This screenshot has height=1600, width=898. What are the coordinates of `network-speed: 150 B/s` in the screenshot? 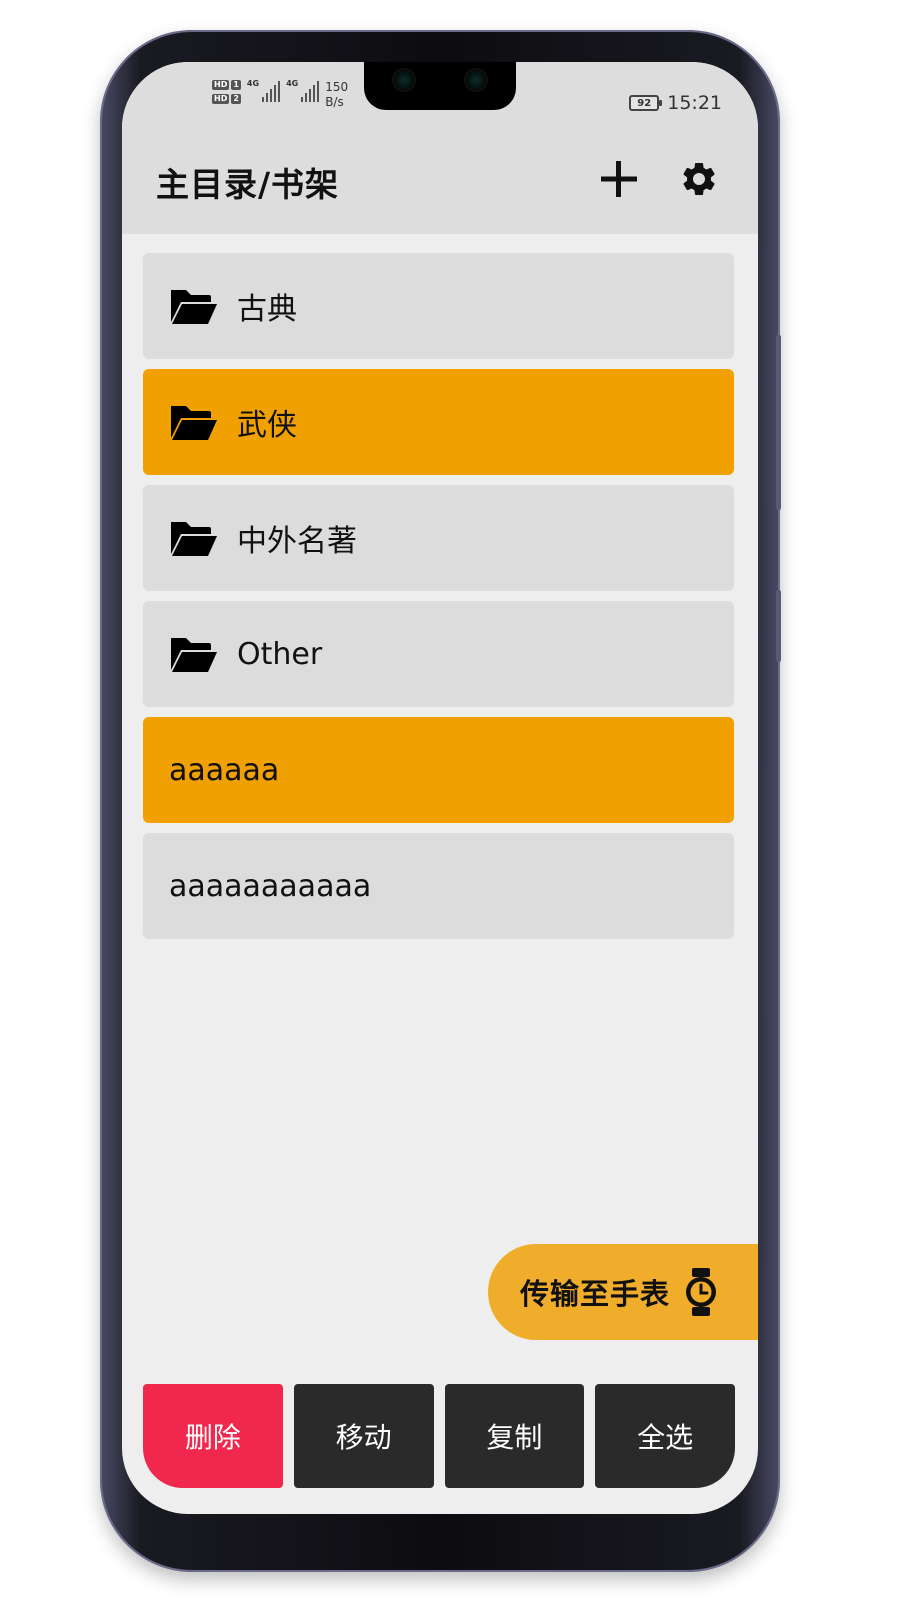 It's located at (336, 95).